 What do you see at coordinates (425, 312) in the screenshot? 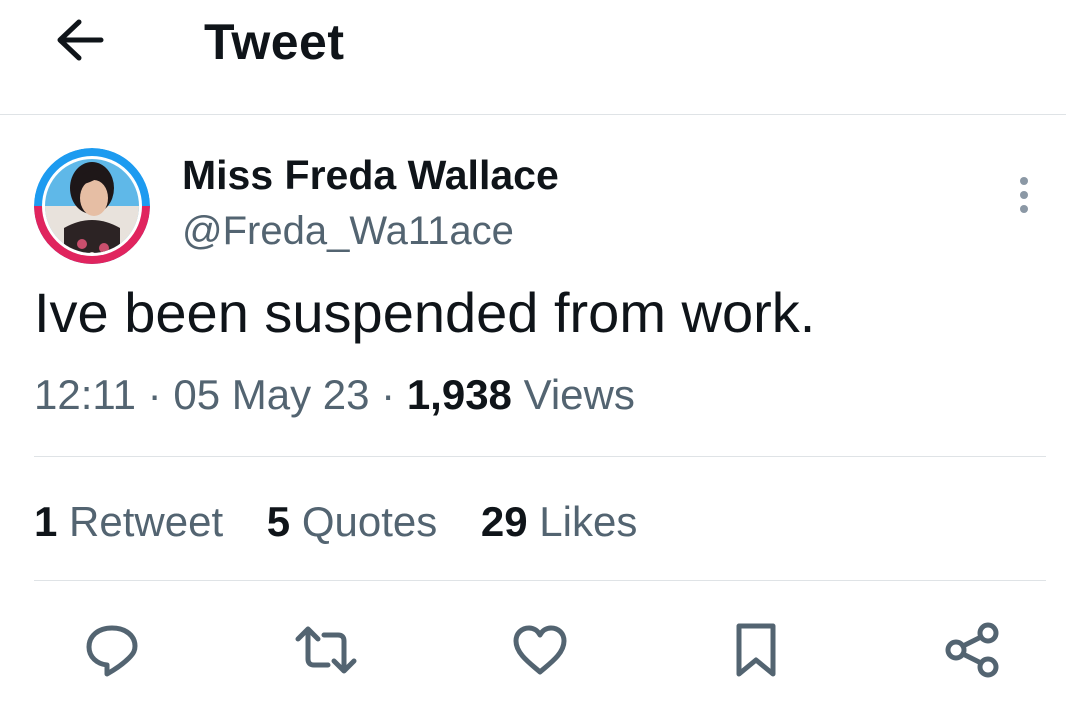
I see `tweet-text: Ive been suspended from work.` at bounding box center [425, 312].